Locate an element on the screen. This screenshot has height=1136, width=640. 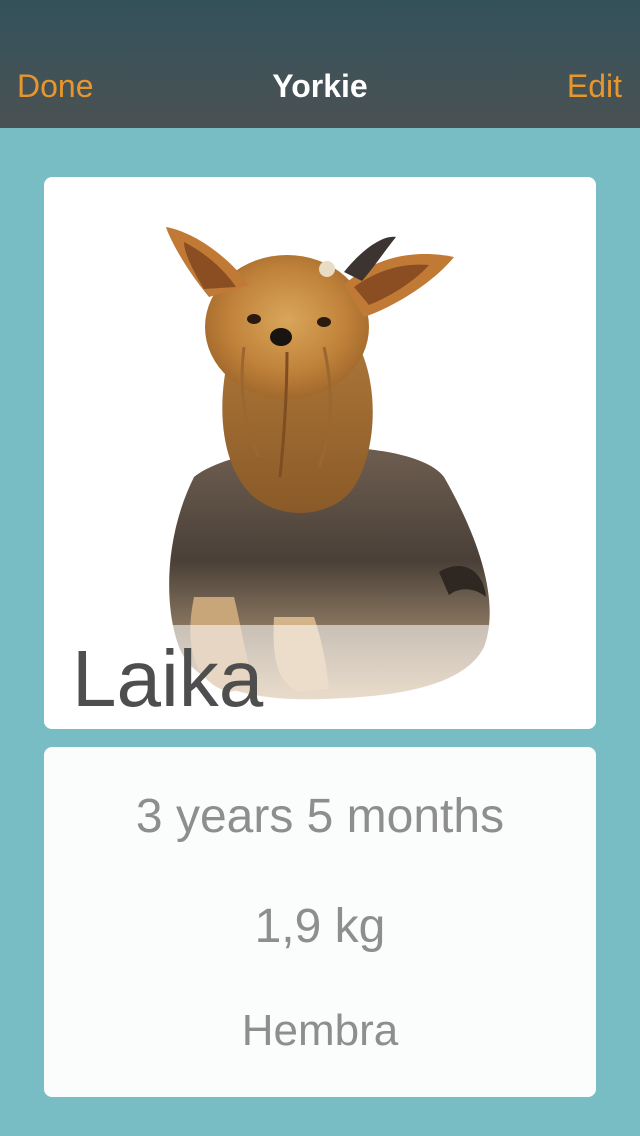
page-title: Yorkie is located at coordinates (320, 86).